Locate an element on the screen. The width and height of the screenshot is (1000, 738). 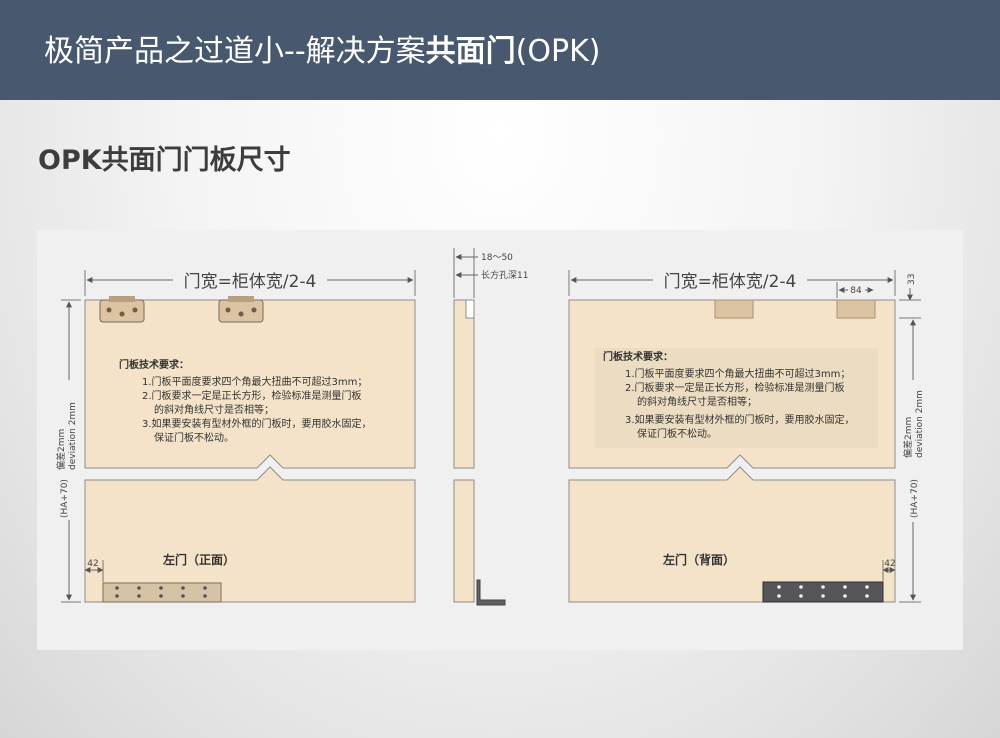
side-profile: 18～50 长方孔深11 is located at coordinates (490, 427).